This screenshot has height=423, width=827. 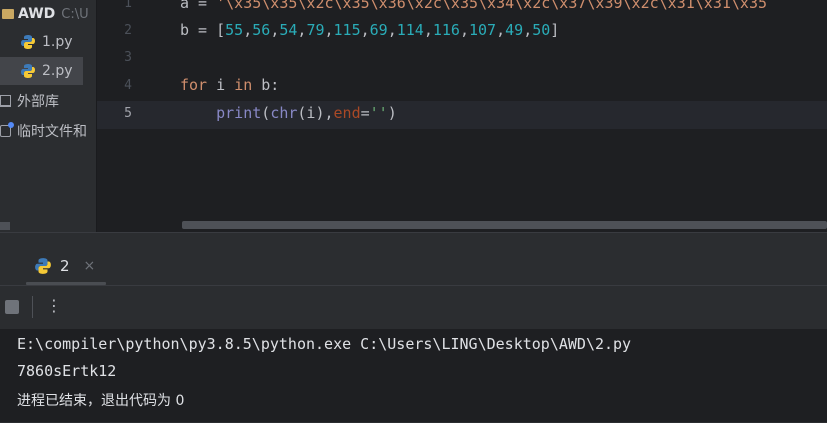 I want to click on project-root: AWD C:\U, so click(x=44, y=14).